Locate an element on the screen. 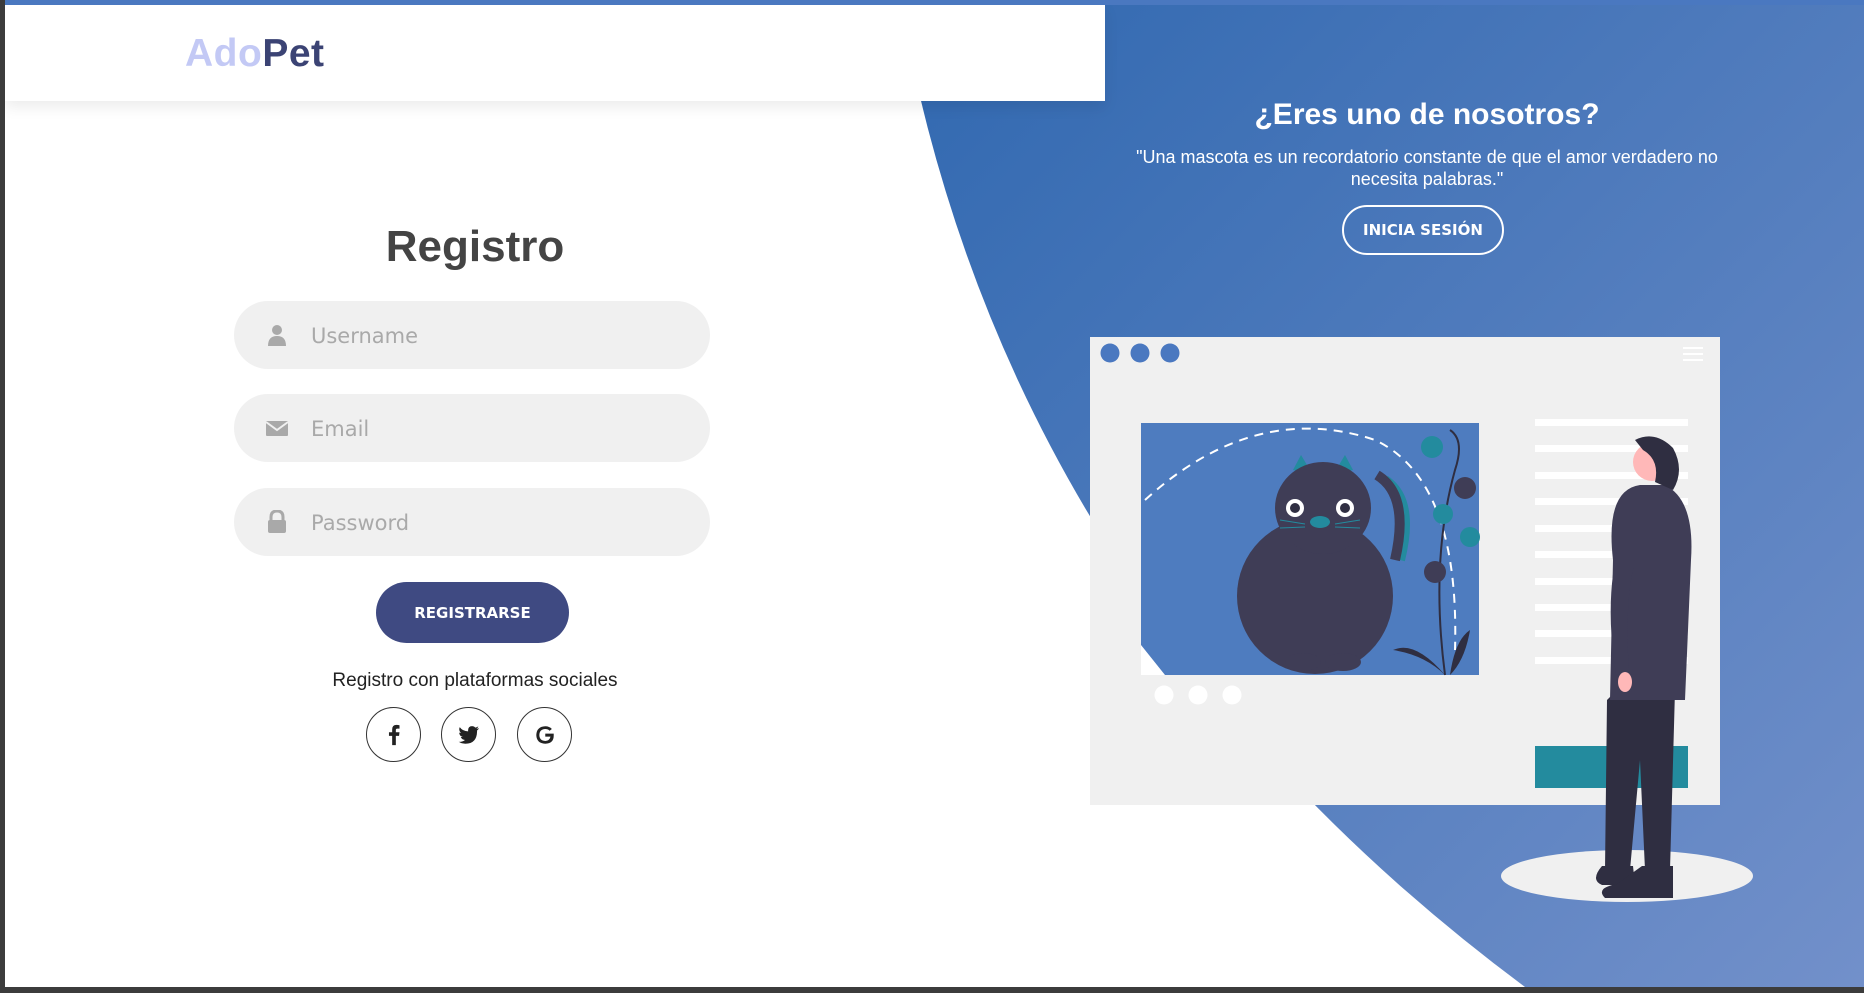  twitter-icon is located at coordinates (468, 734).